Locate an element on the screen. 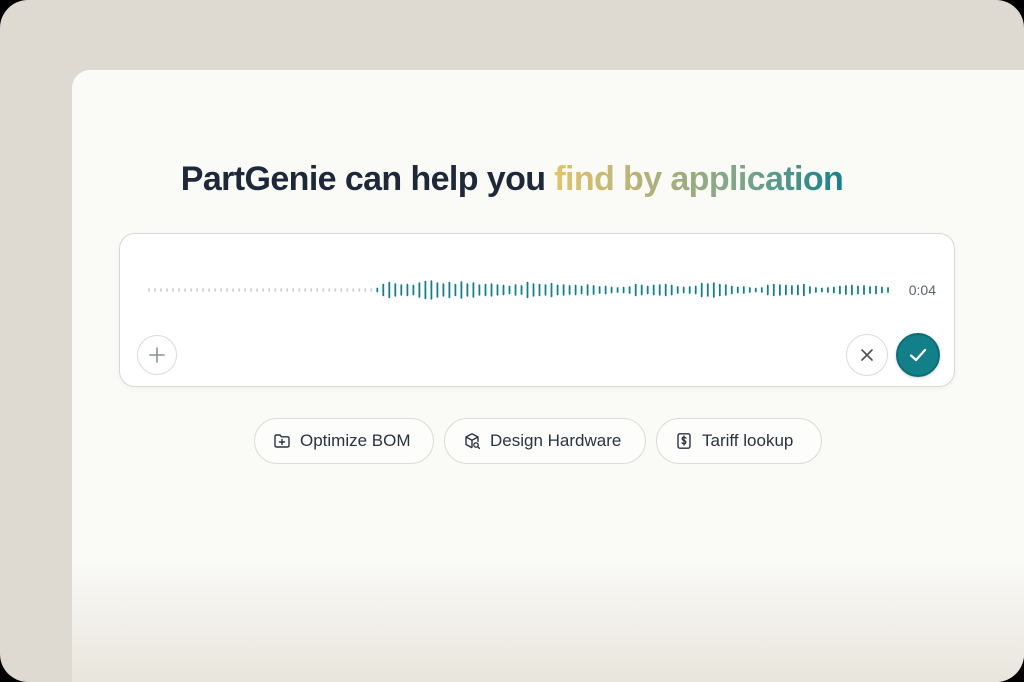 This screenshot has height=682, width=1024. confirm-recording-button is located at coordinates (918, 355).